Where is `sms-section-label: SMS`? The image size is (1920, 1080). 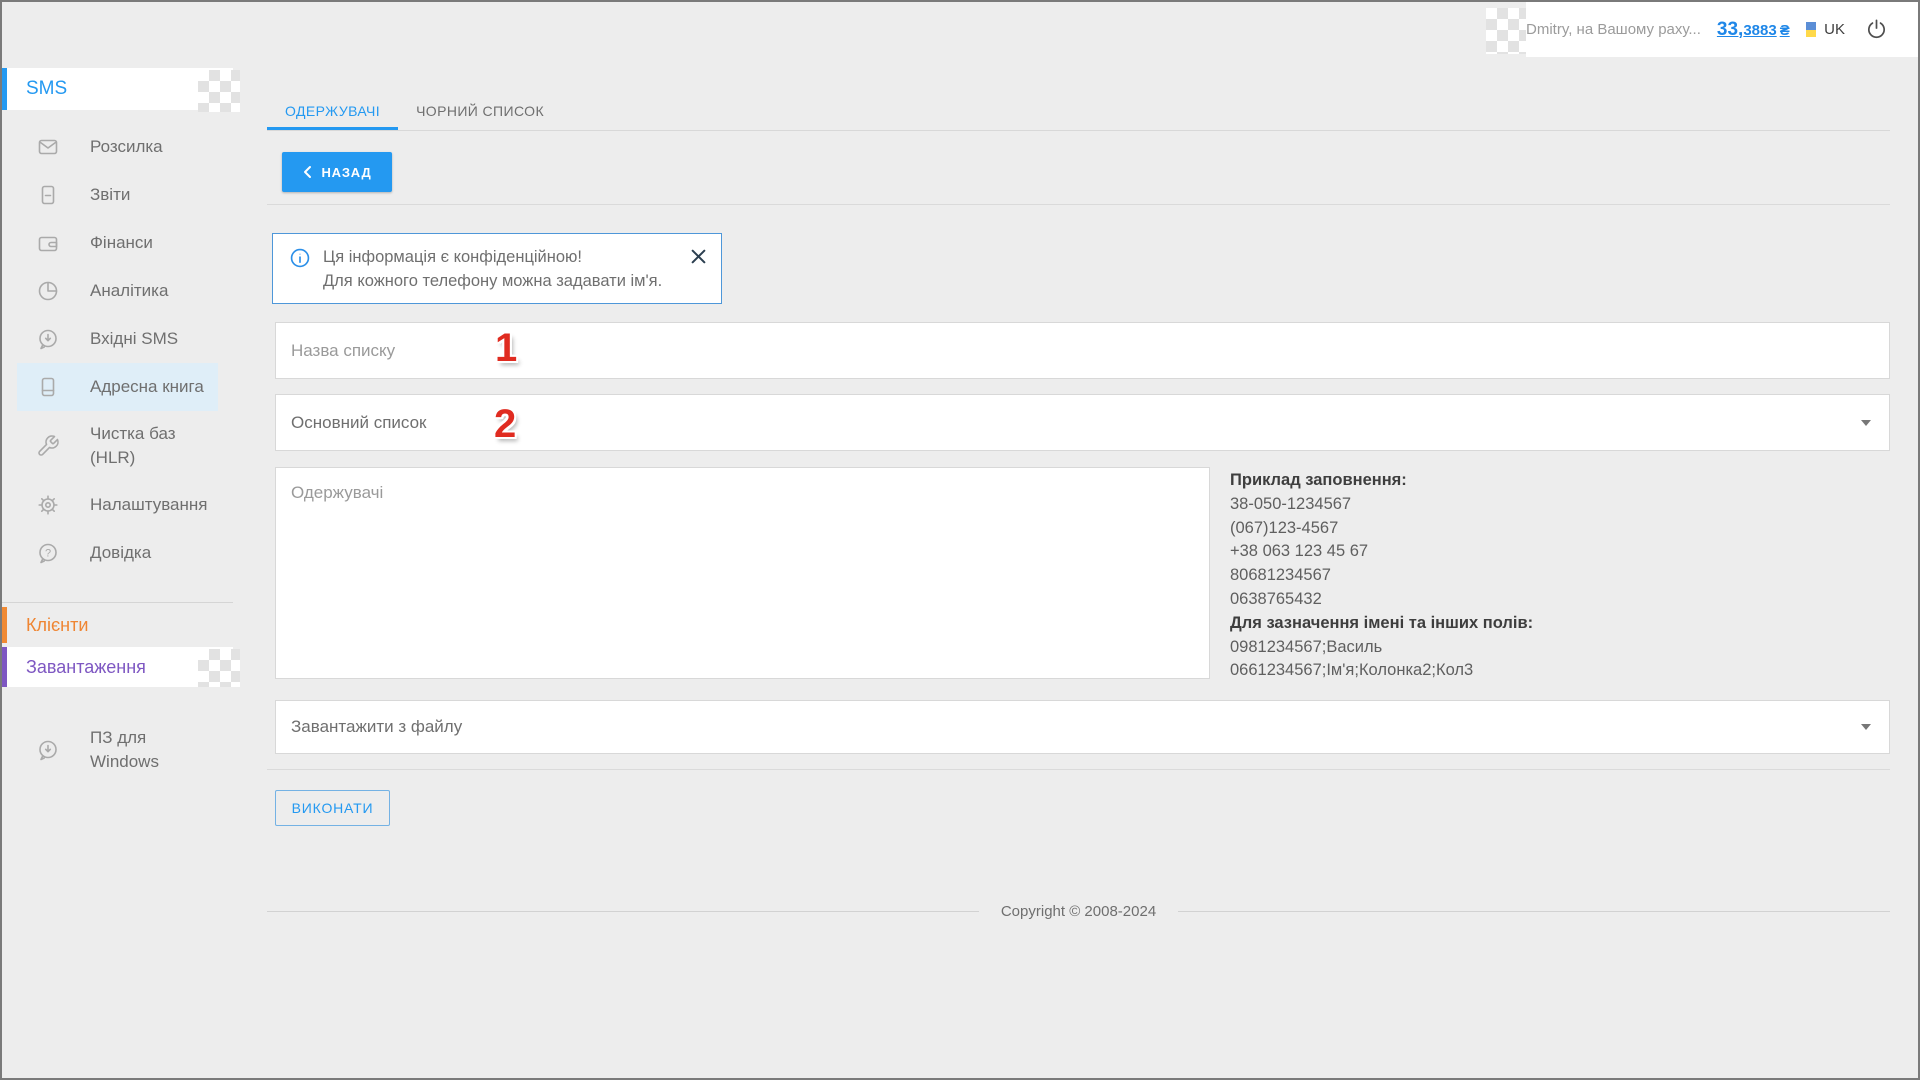
sms-section-label: SMS is located at coordinates (47, 88).